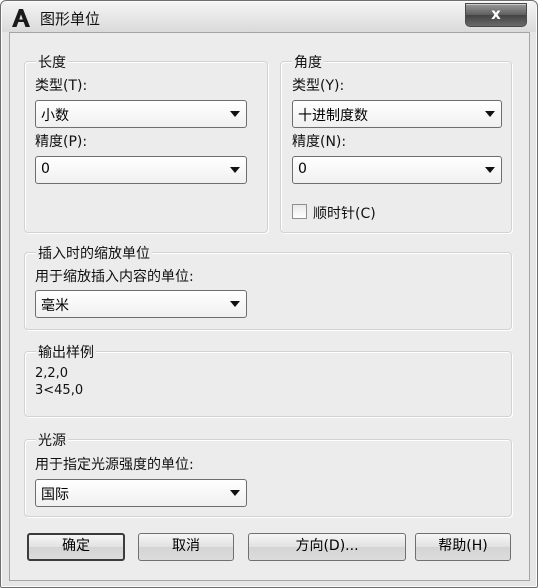 This screenshot has height=588, width=538. Describe the element at coordinates (55, 116) in the screenshot. I see `length-type-value: 小数` at that location.